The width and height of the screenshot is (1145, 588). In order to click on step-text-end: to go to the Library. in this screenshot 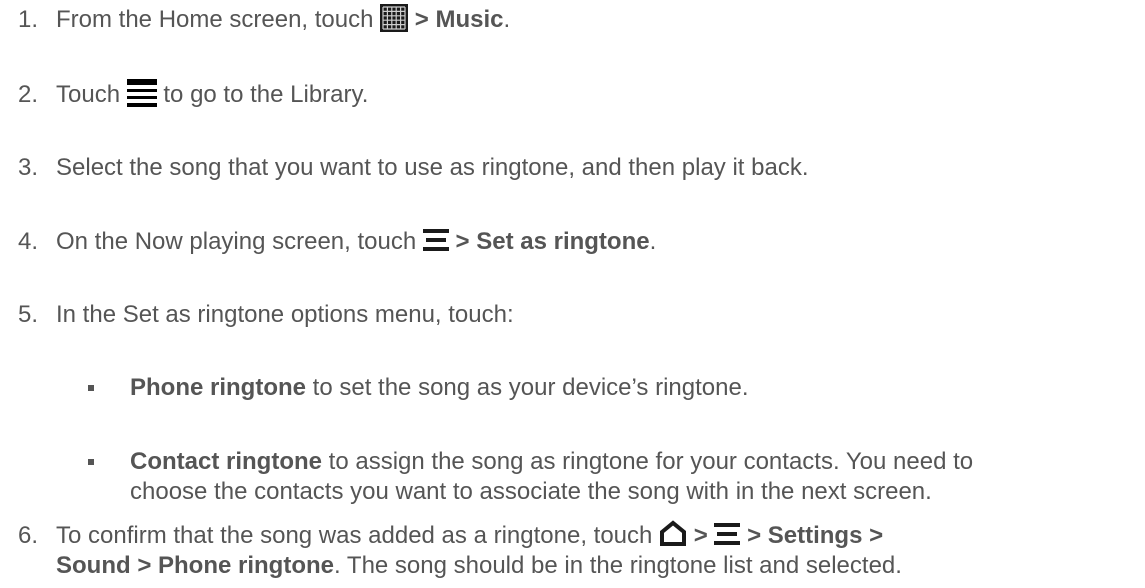, I will do `click(262, 94)`.